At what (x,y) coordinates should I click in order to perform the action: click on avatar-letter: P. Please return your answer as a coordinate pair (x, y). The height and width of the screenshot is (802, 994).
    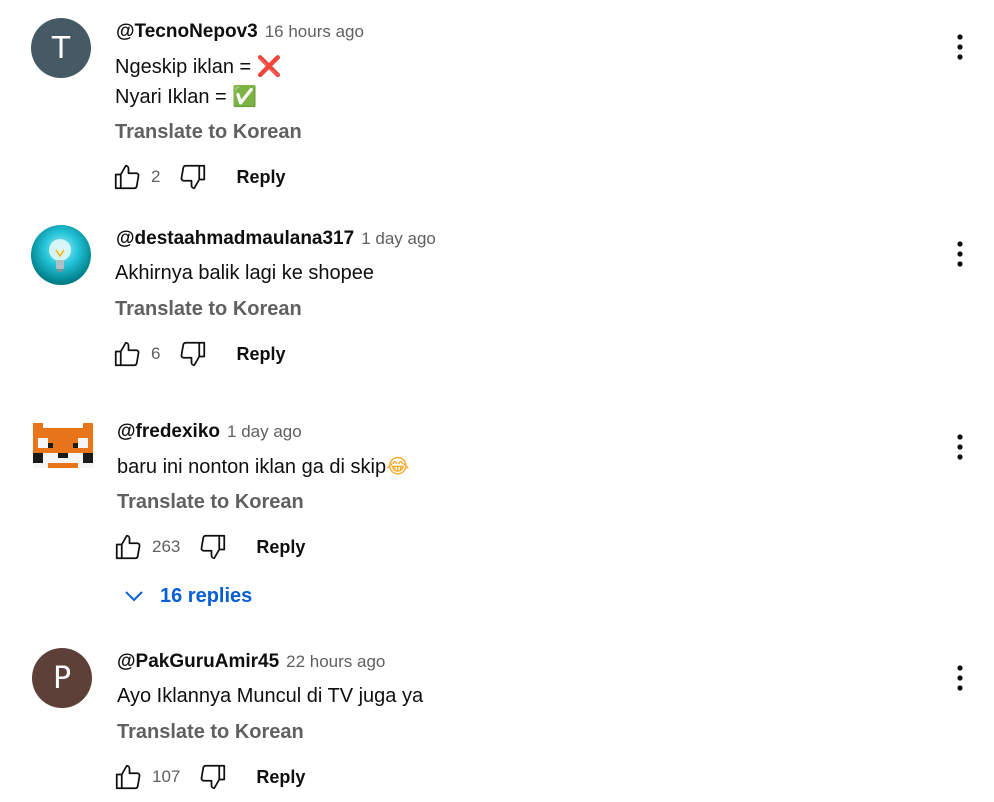
    Looking at the image, I should click on (62, 678).